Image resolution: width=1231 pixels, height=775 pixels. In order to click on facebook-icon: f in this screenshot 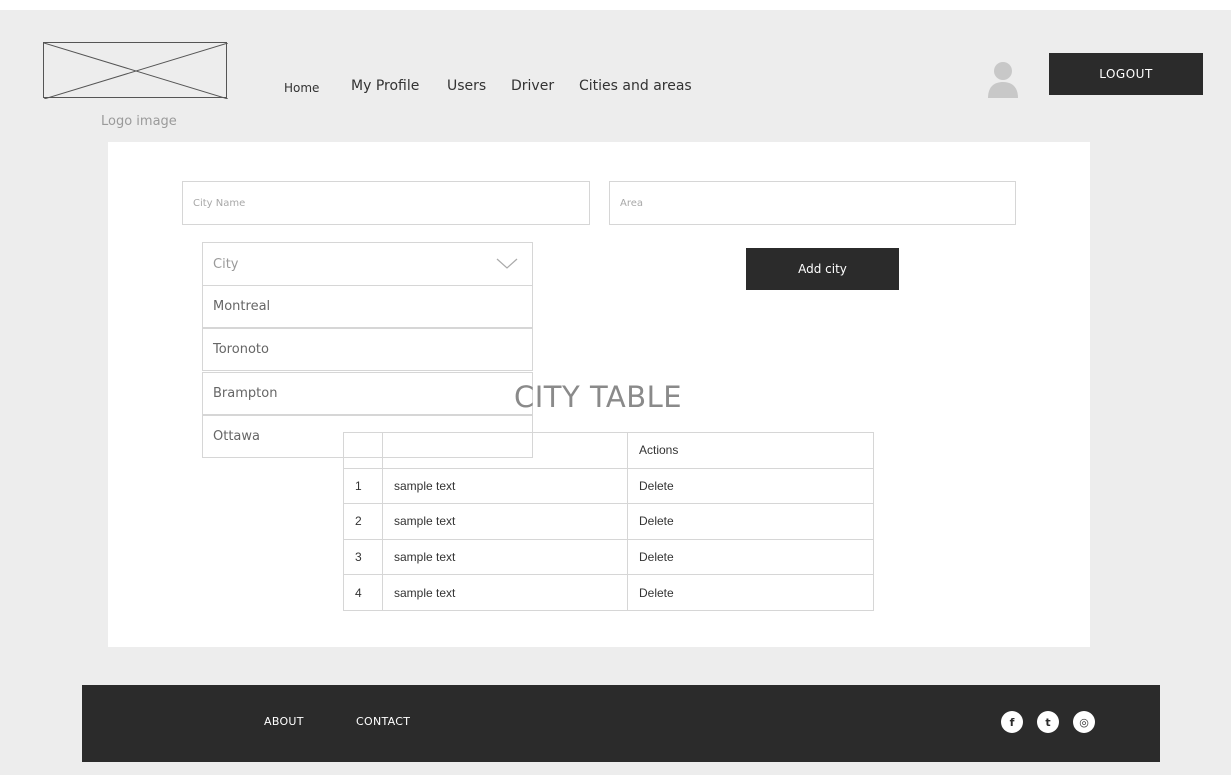, I will do `click(1012, 722)`.